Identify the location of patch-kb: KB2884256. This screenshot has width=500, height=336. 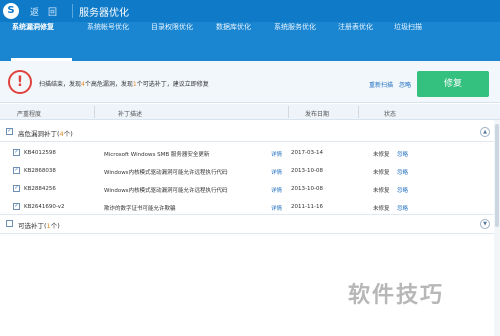
(40, 189).